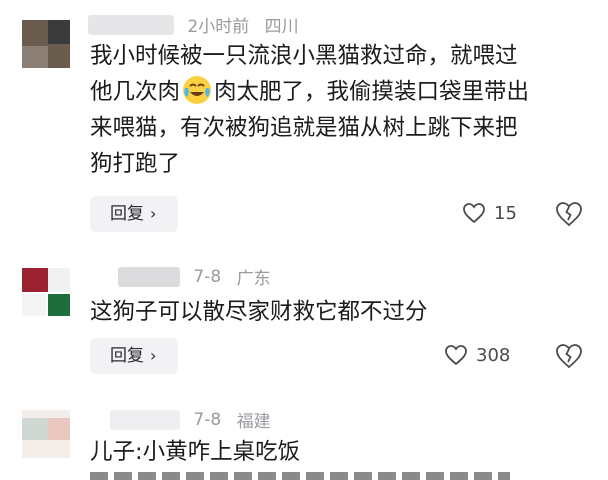  I want to click on comment-text: 这狗子可以散尽家财救它都不过分, so click(340, 312).